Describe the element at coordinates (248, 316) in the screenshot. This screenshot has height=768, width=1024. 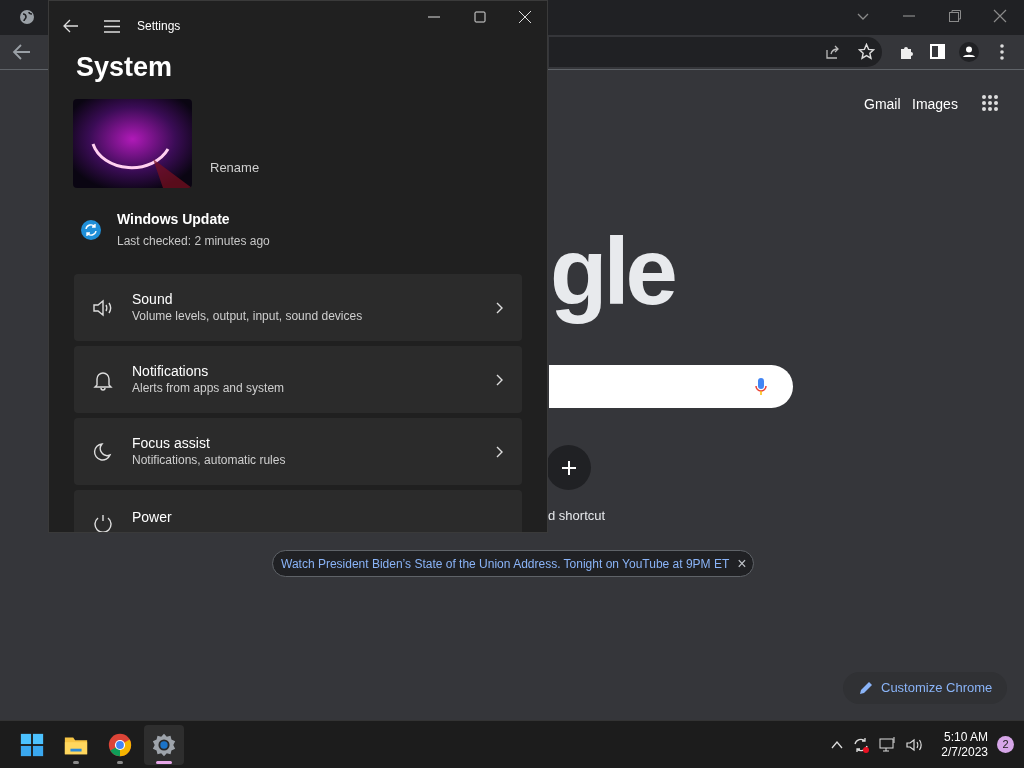
I see `item-subtitle: Volume levels, output, input, sound devices` at that location.